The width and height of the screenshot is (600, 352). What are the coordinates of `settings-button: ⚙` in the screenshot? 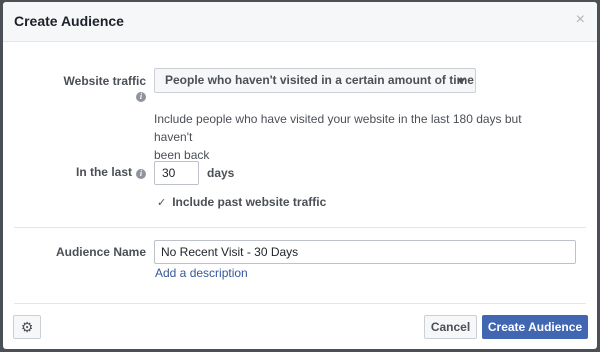 It's located at (27, 327).